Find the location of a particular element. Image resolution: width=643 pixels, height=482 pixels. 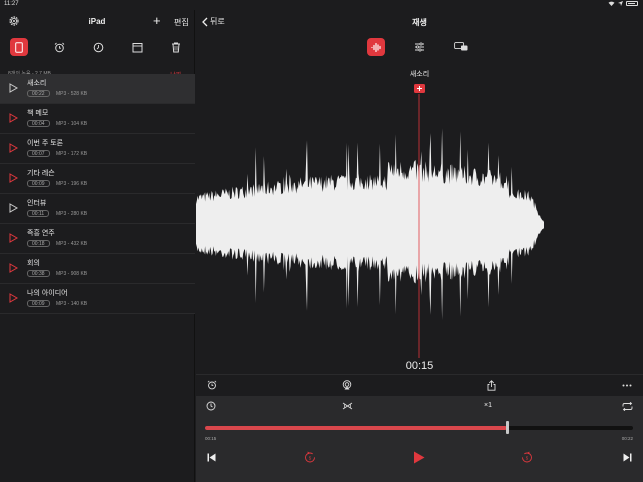

trash-icon is located at coordinates (176, 47).